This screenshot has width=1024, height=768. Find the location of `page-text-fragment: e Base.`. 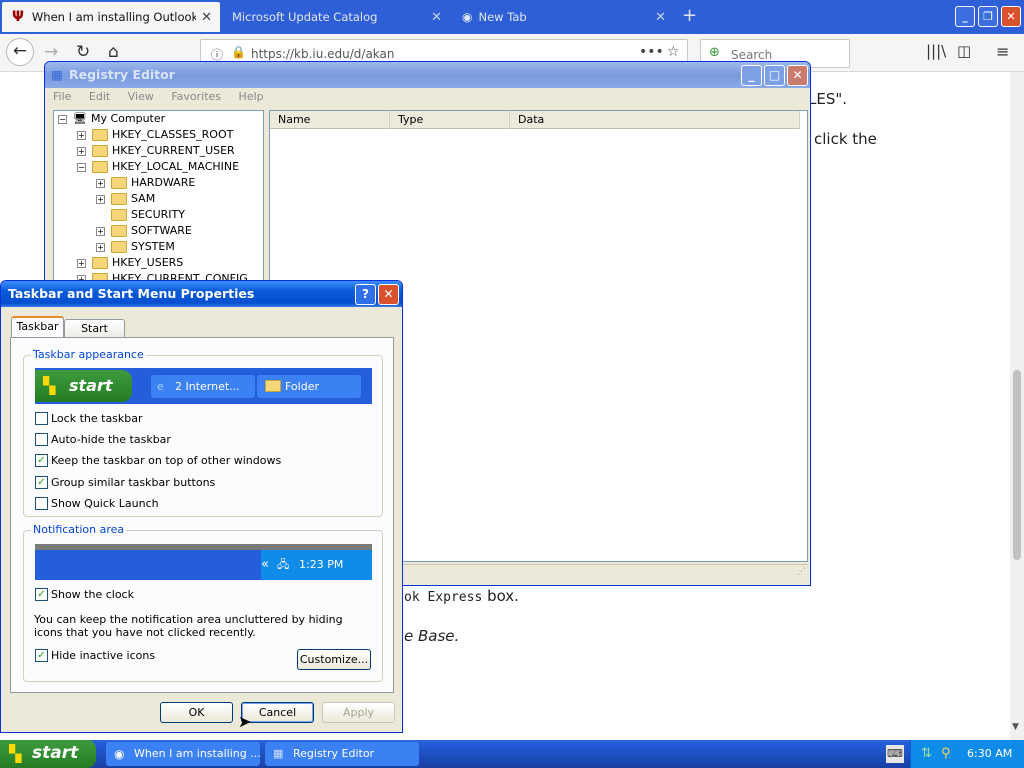

page-text-fragment: e Base. is located at coordinates (432, 636).